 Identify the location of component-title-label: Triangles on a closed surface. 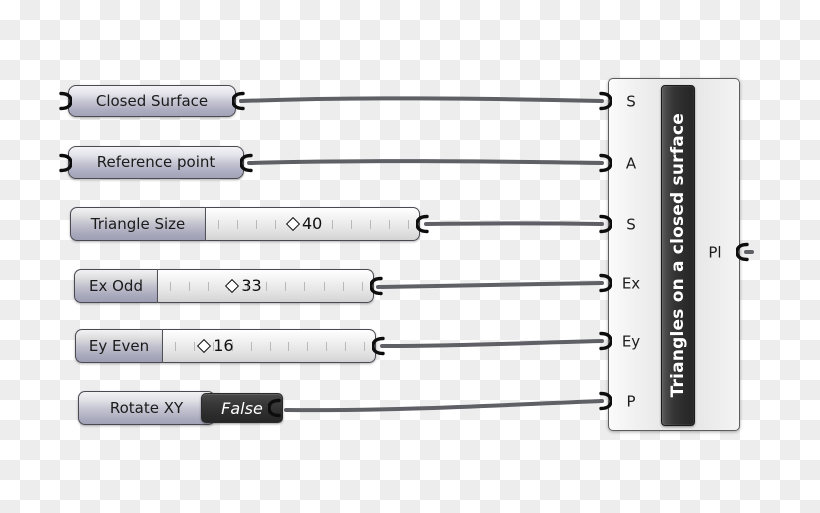
(677, 255).